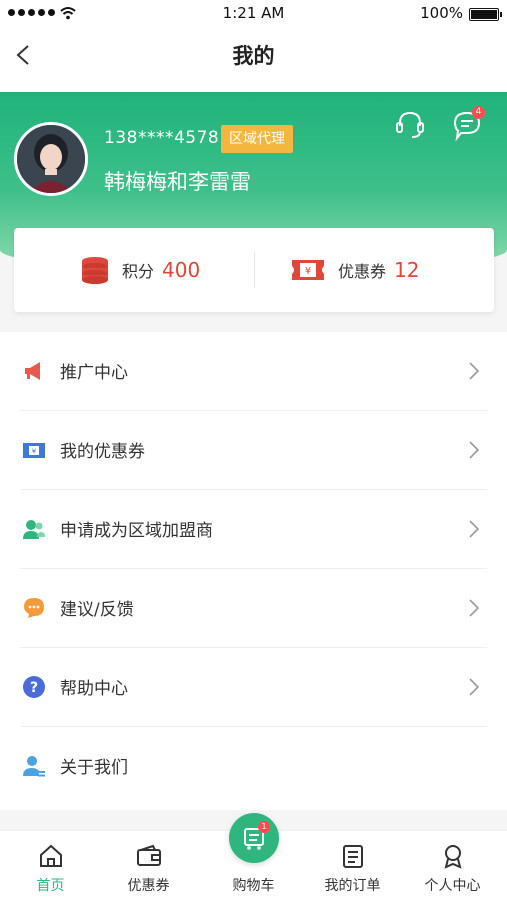 The width and height of the screenshot is (507, 900). What do you see at coordinates (34, 608) in the screenshot?
I see `feedback-icon` at bounding box center [34, 608].